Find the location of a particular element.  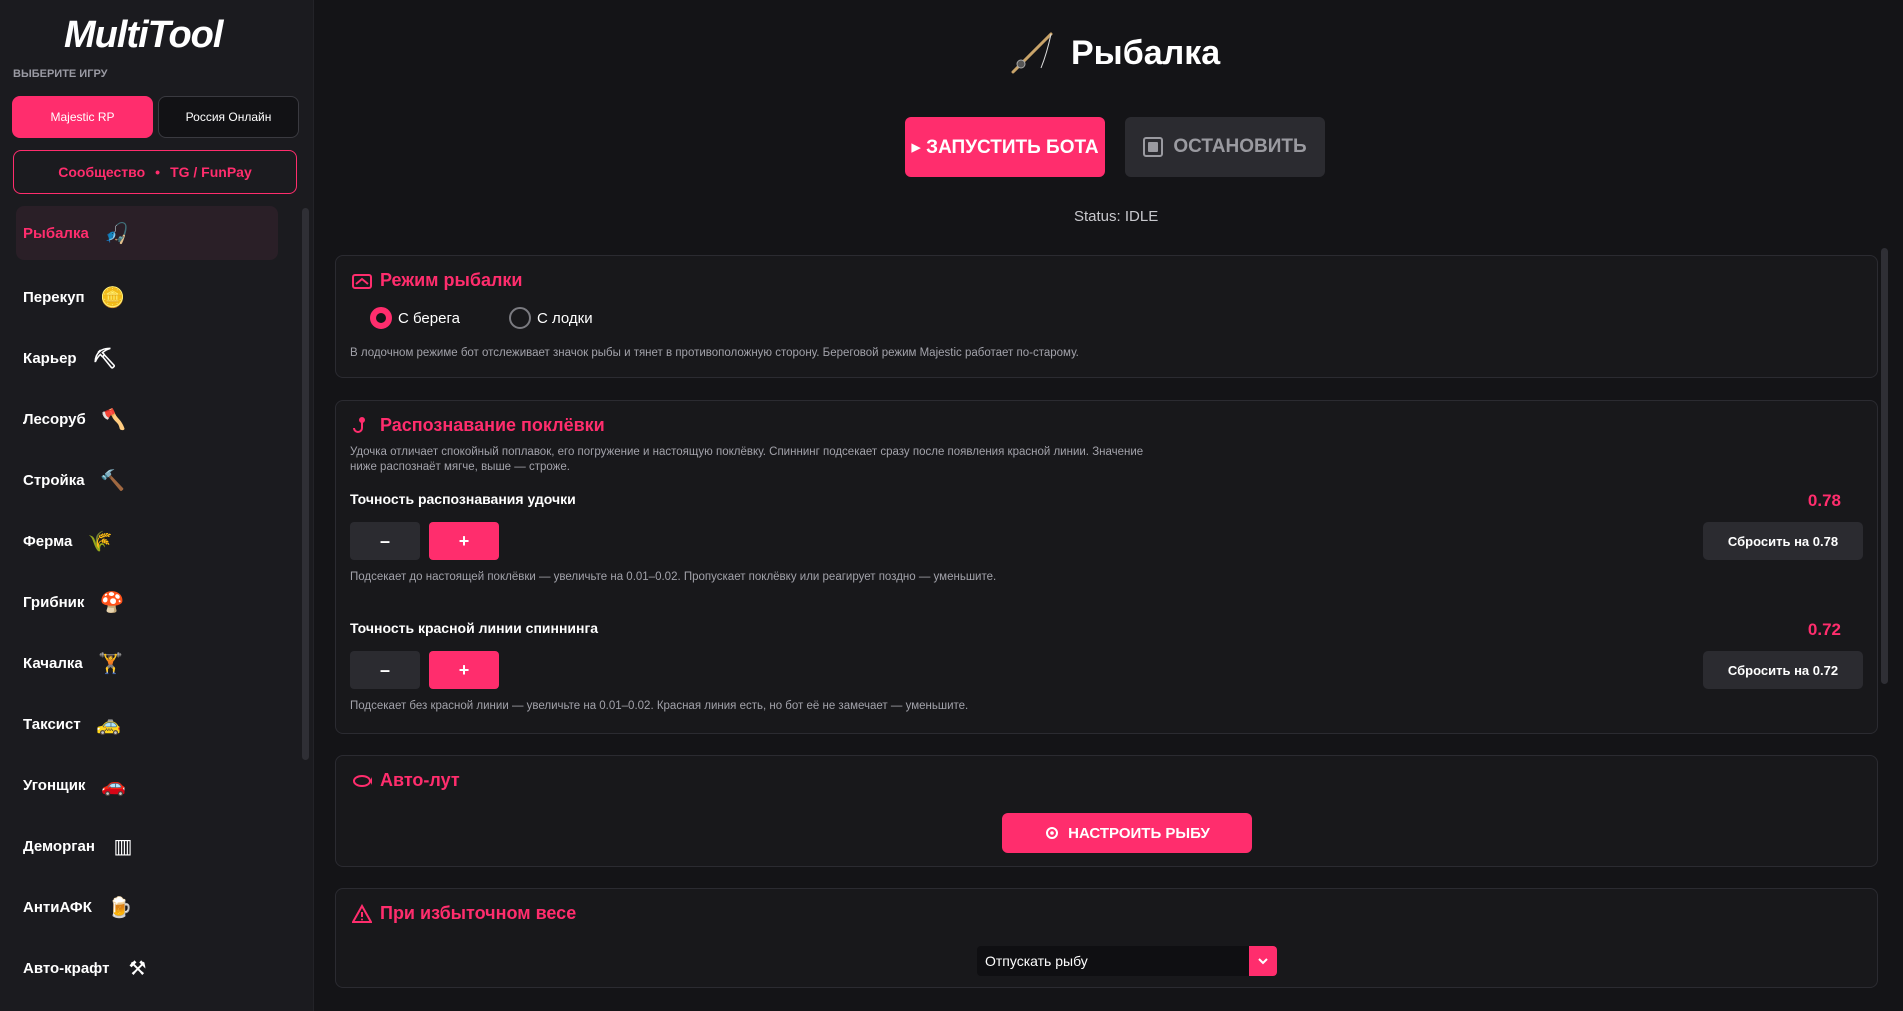

rod-accuracy-reset-button: Сбросить на 0.78 is located at coordinates (1783, 541).